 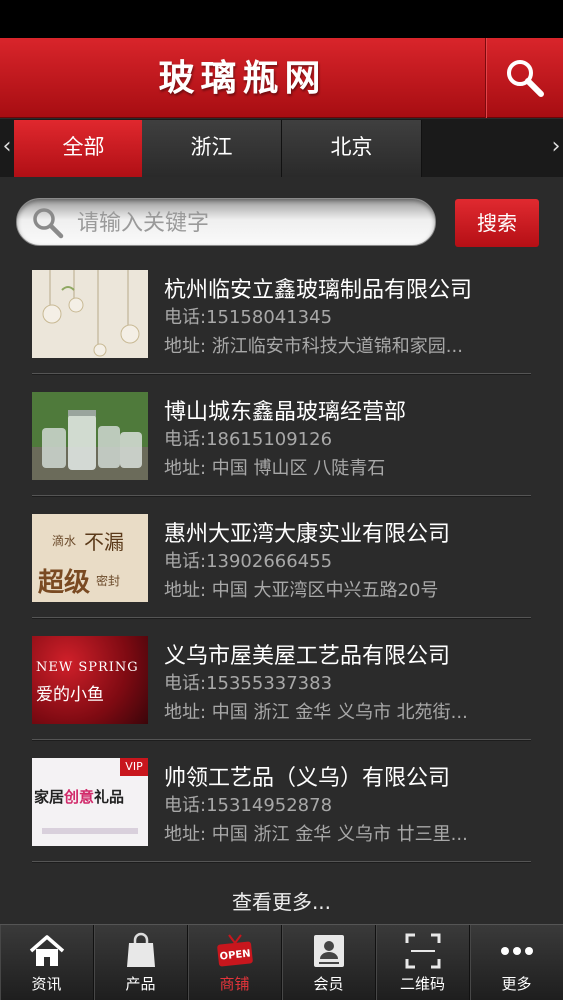 What do you see at coordinates (248, 805) in the screenshot?
I see `shop-phone: 电话:15314952878` at bounding box center [248, 805].